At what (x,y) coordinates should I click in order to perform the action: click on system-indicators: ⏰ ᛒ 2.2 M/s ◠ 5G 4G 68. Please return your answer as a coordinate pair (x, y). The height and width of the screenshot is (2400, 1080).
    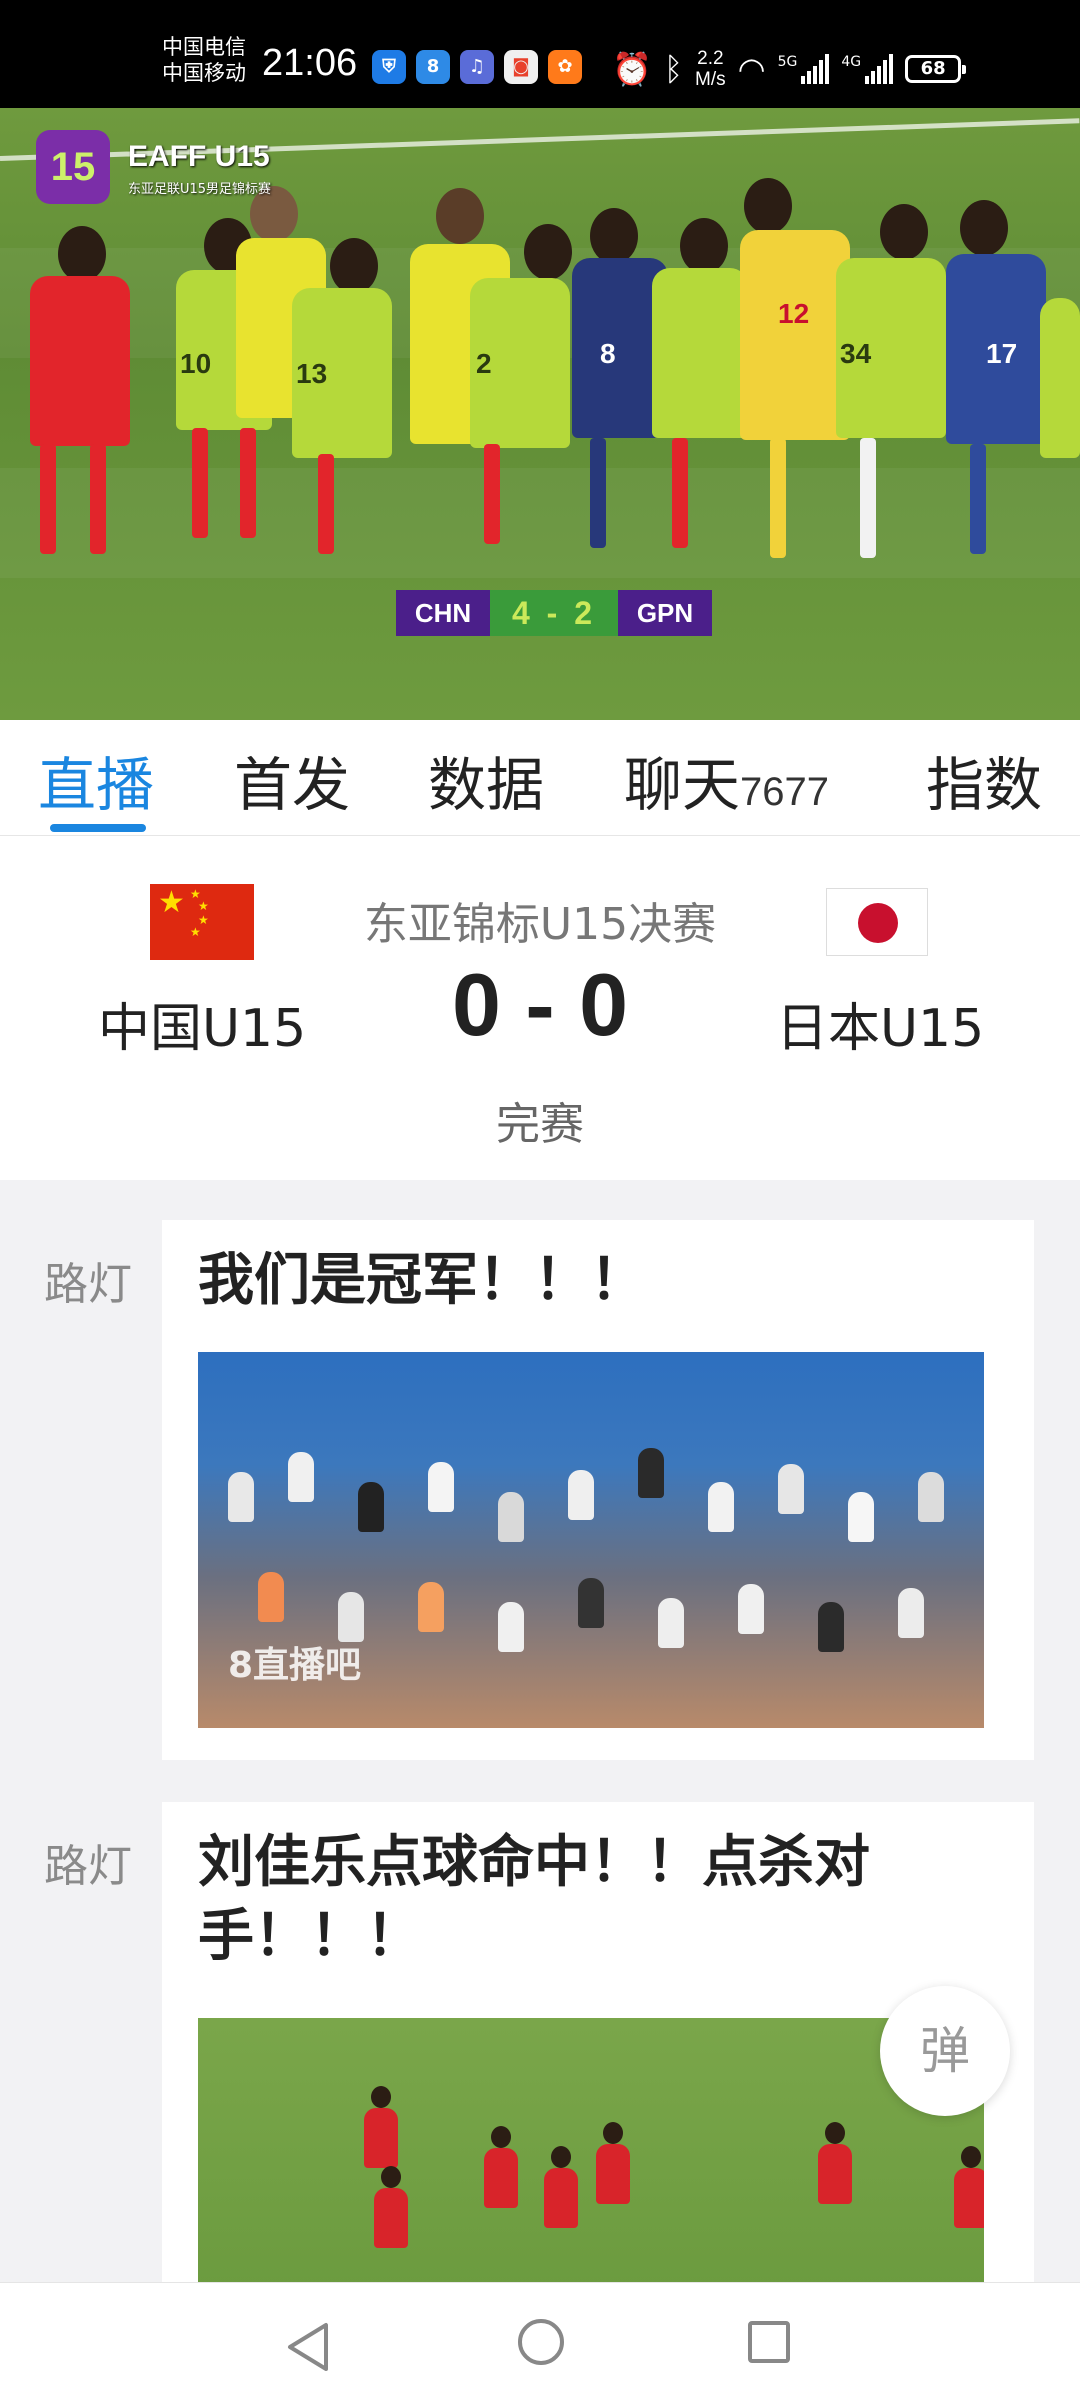
    Looking at the image, I should click on (789, 69).